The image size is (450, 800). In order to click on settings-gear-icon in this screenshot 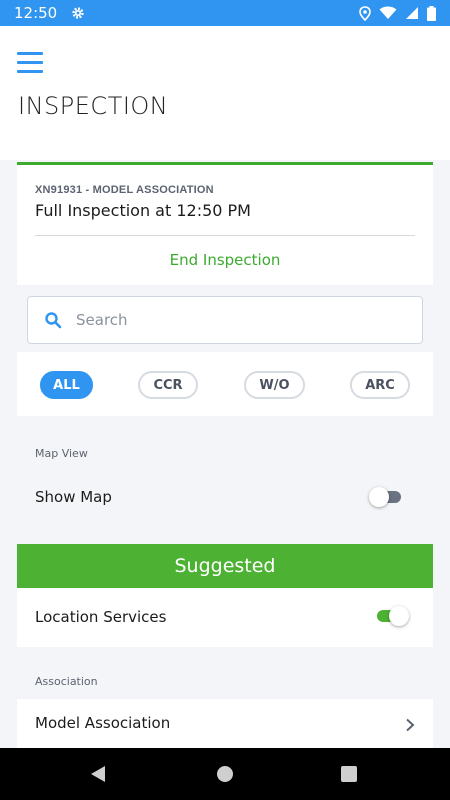, I will do `click(78, 13)`.